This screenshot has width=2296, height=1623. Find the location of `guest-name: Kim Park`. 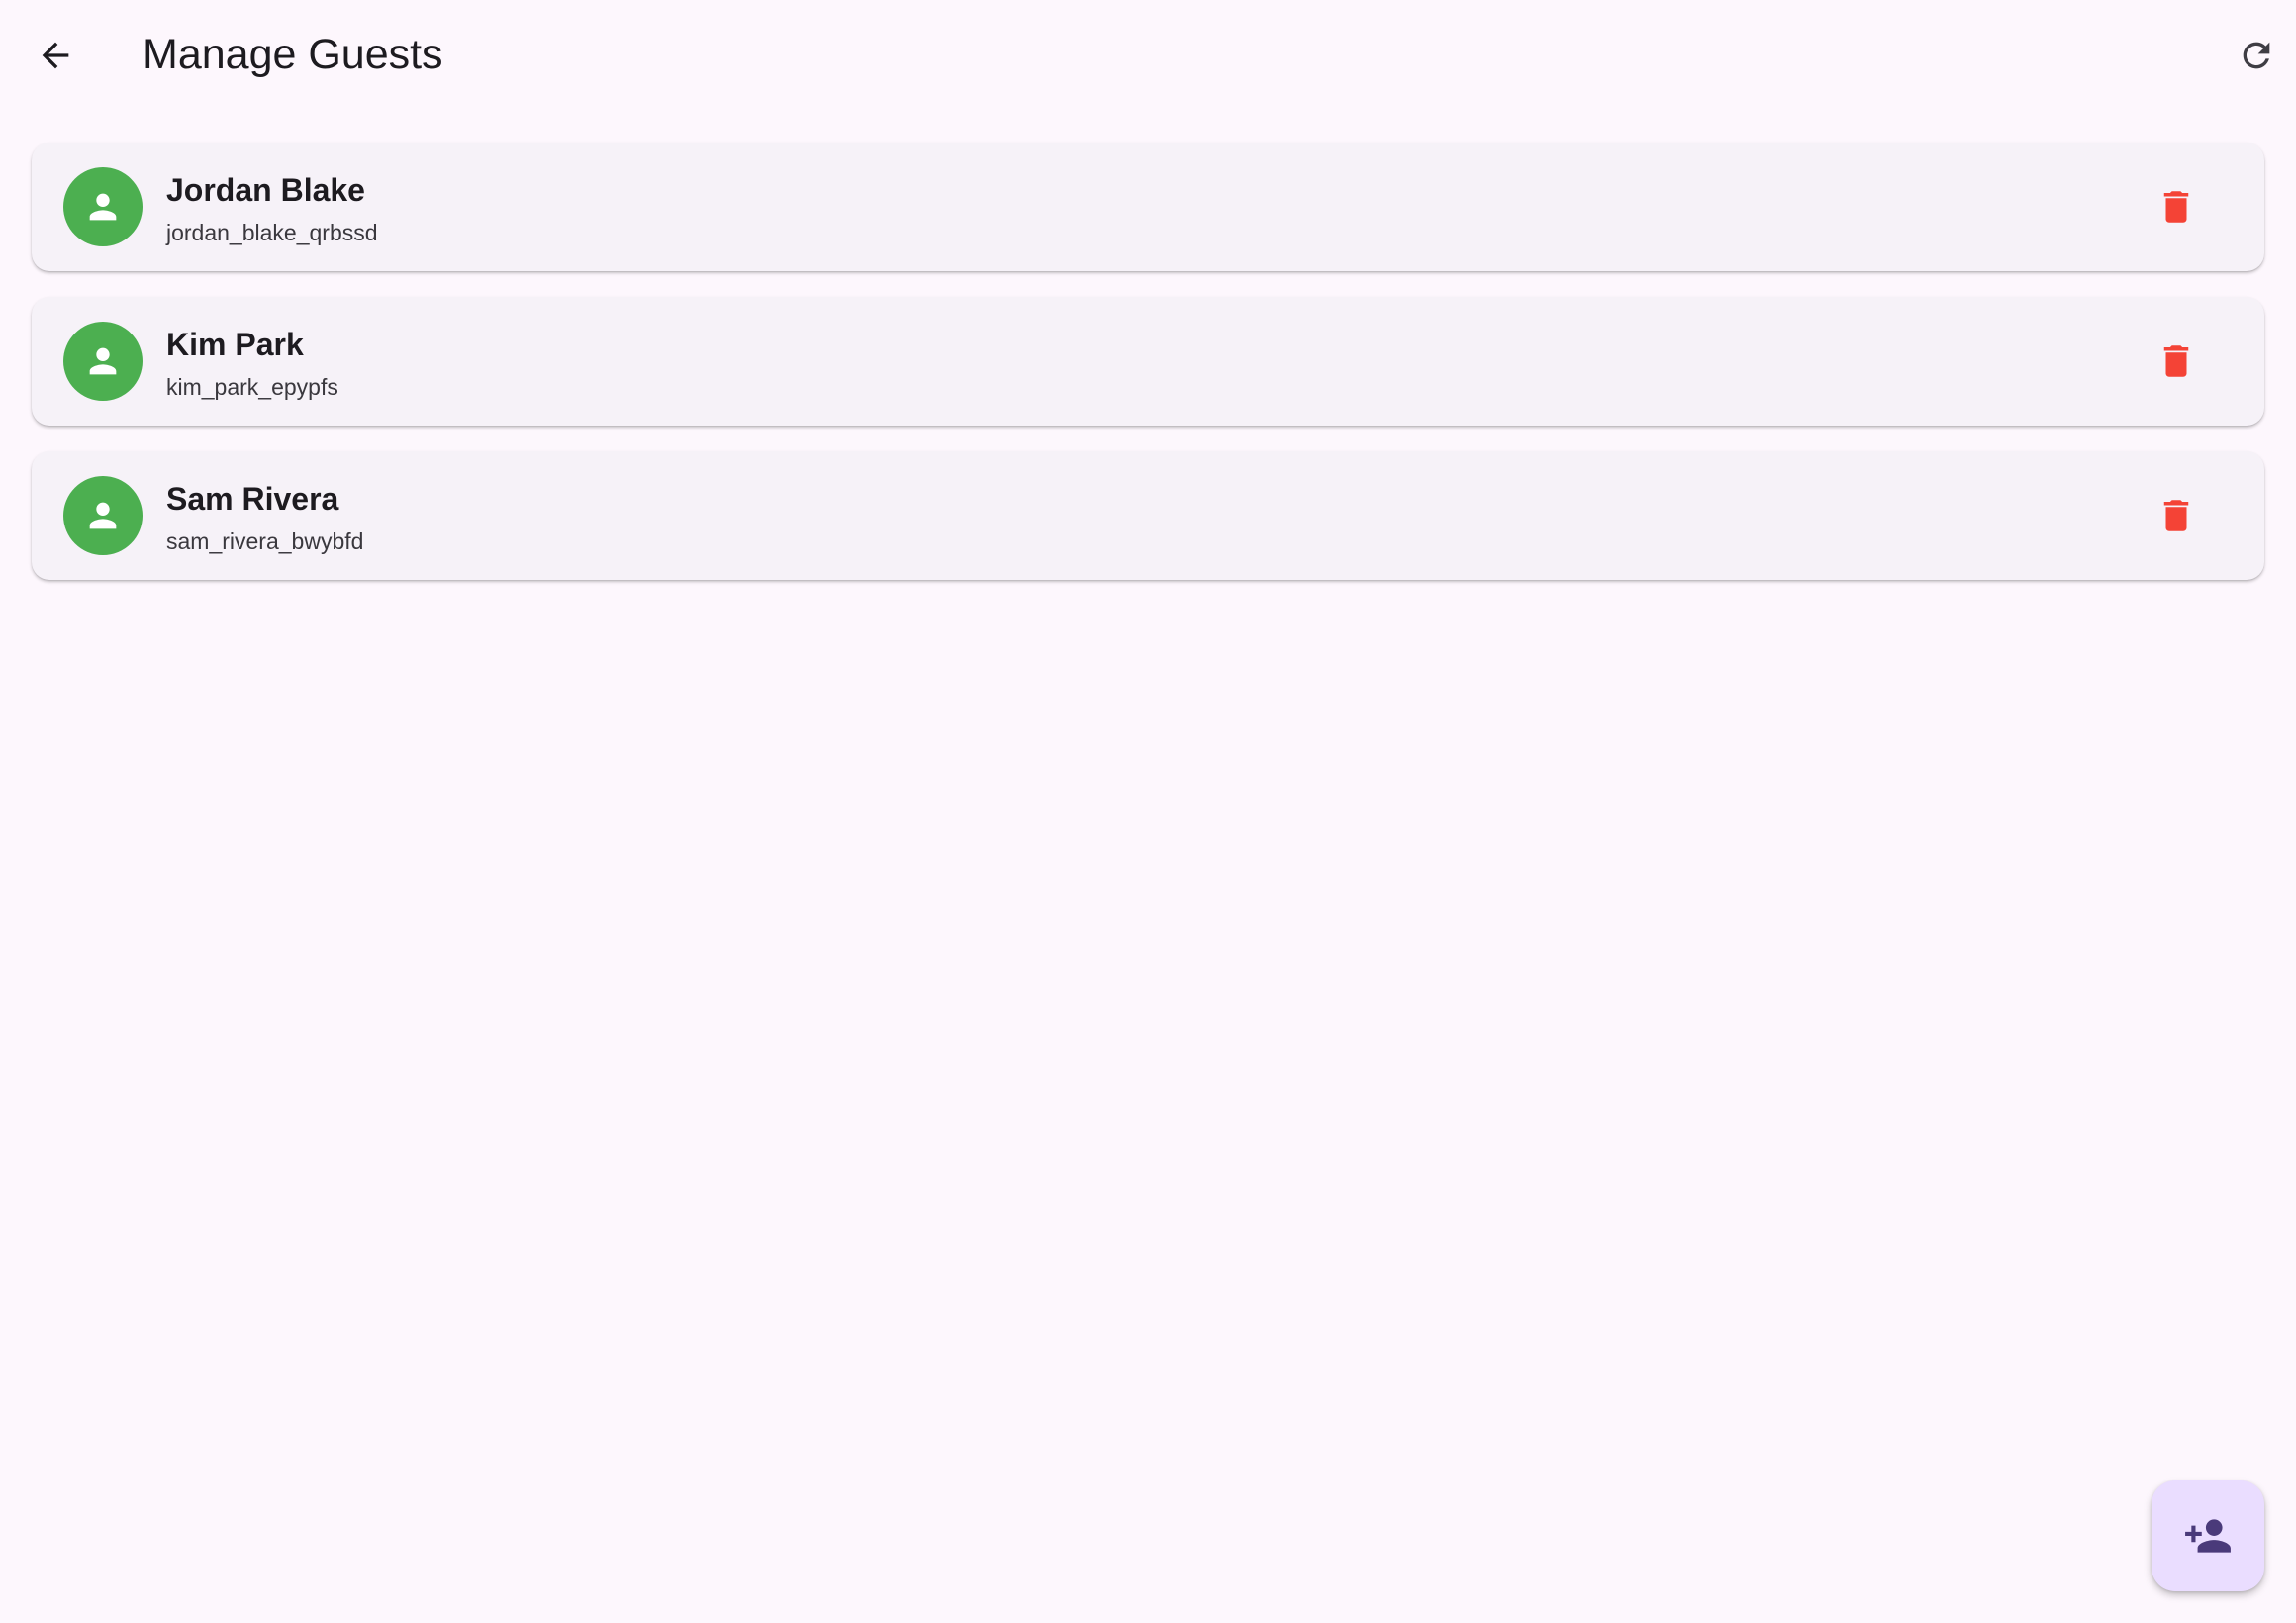

guest-name: Kim Park is located at coordinates (235, 344).